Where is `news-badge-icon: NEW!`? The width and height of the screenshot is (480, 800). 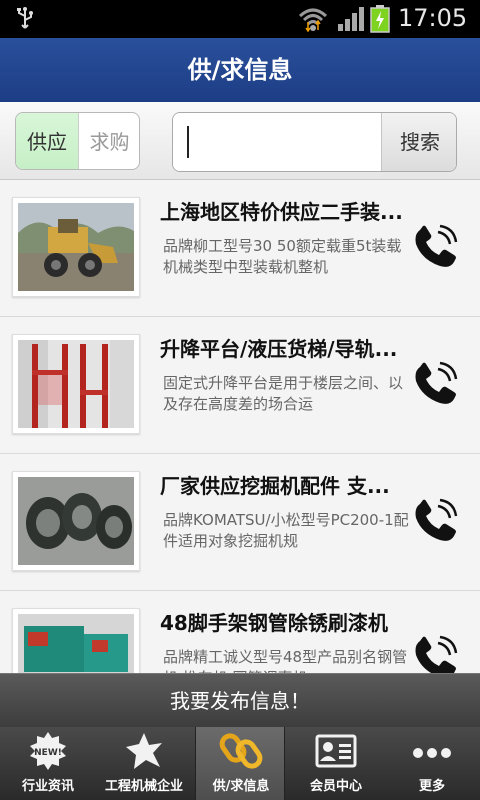
news-badge-icon: NEW! is located at coordinates (48, 751).